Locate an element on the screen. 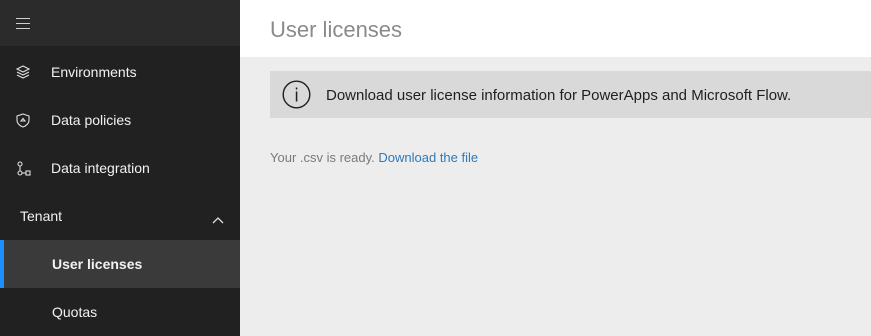 This screenshot has height=336, width=871. status-message: Your .csv is ready. Download the file is located at coordinates (374, 158).